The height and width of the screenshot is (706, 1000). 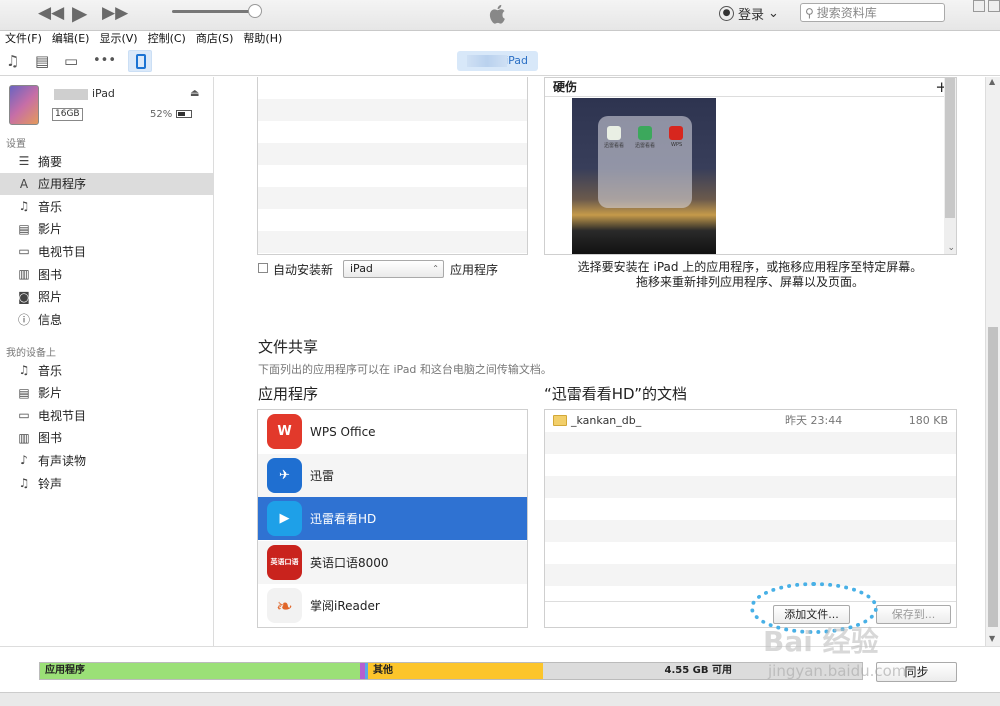 I want to click on settings-header: 设置, so click(x=16, y=144).